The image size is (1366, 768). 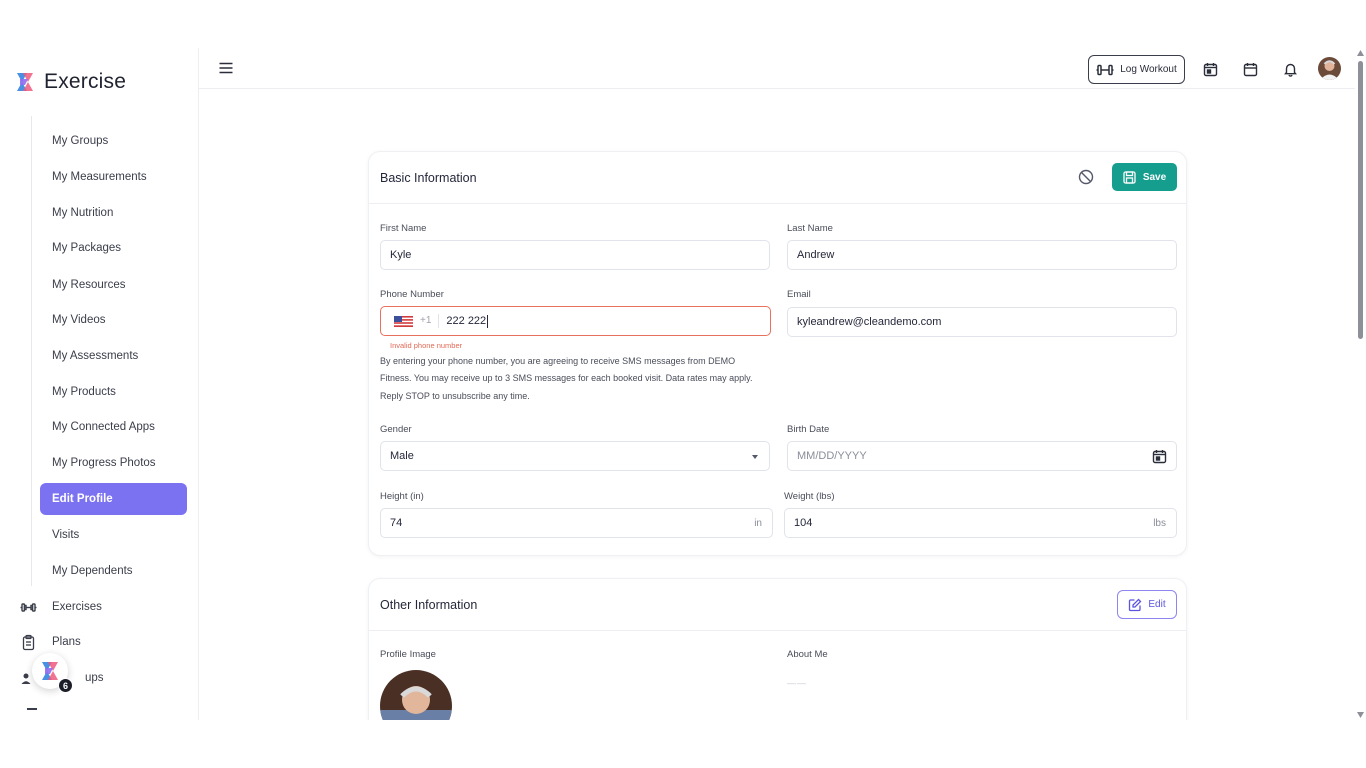 What do you see at coordinates (226, 68) in the screenshot?
I see `menu-icon` at bounding box center [226, 68].